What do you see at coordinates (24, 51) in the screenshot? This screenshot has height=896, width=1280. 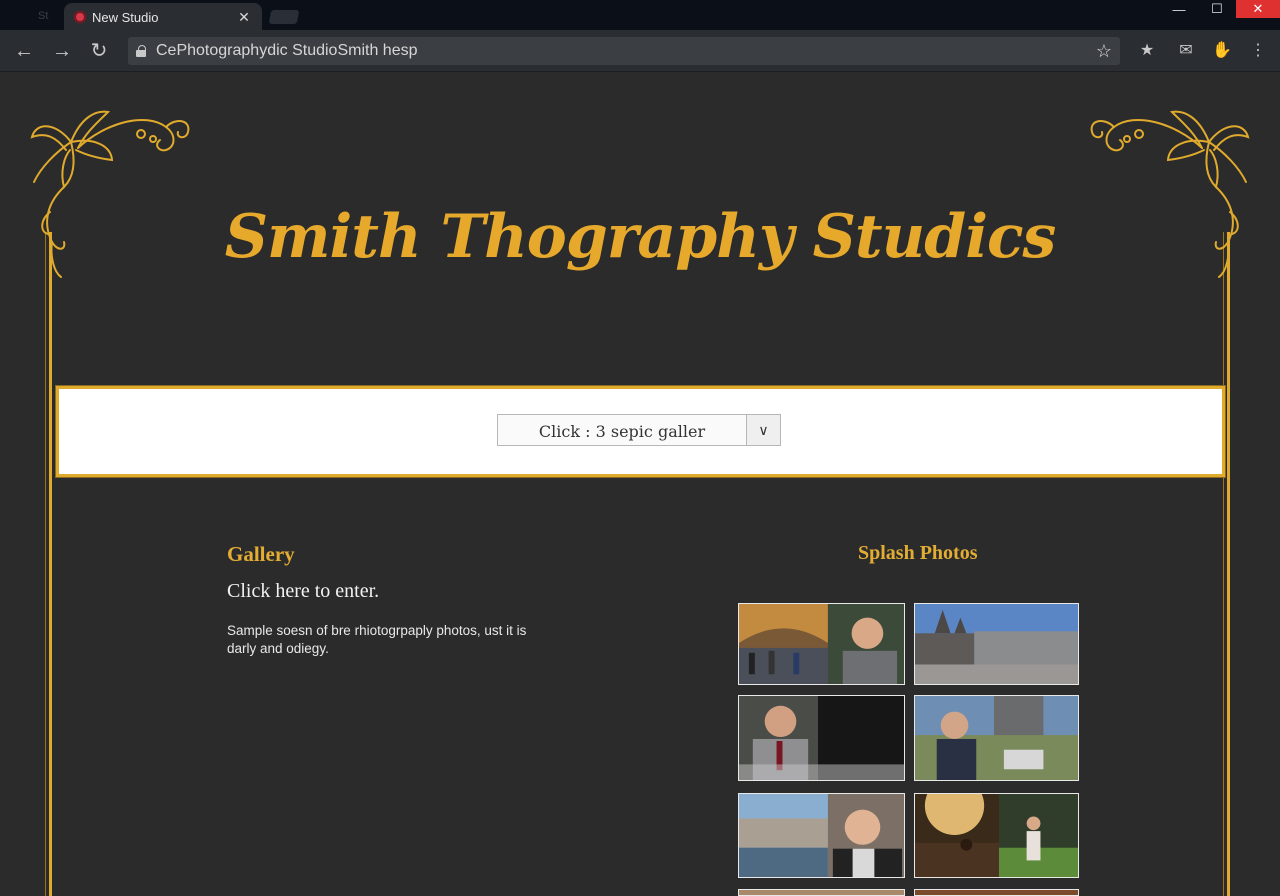 I see `back-arrow-icon: ←` at bounding box center [24, 51].